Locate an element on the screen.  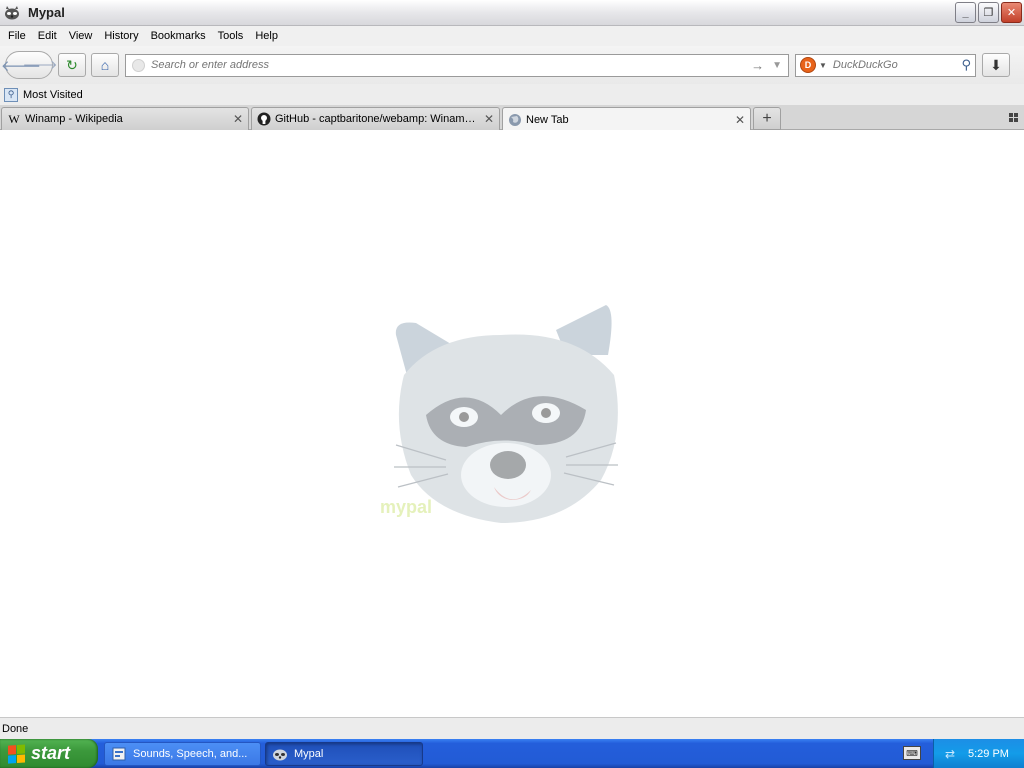
menu-tools: Tools is located at coordinates (231, 36).